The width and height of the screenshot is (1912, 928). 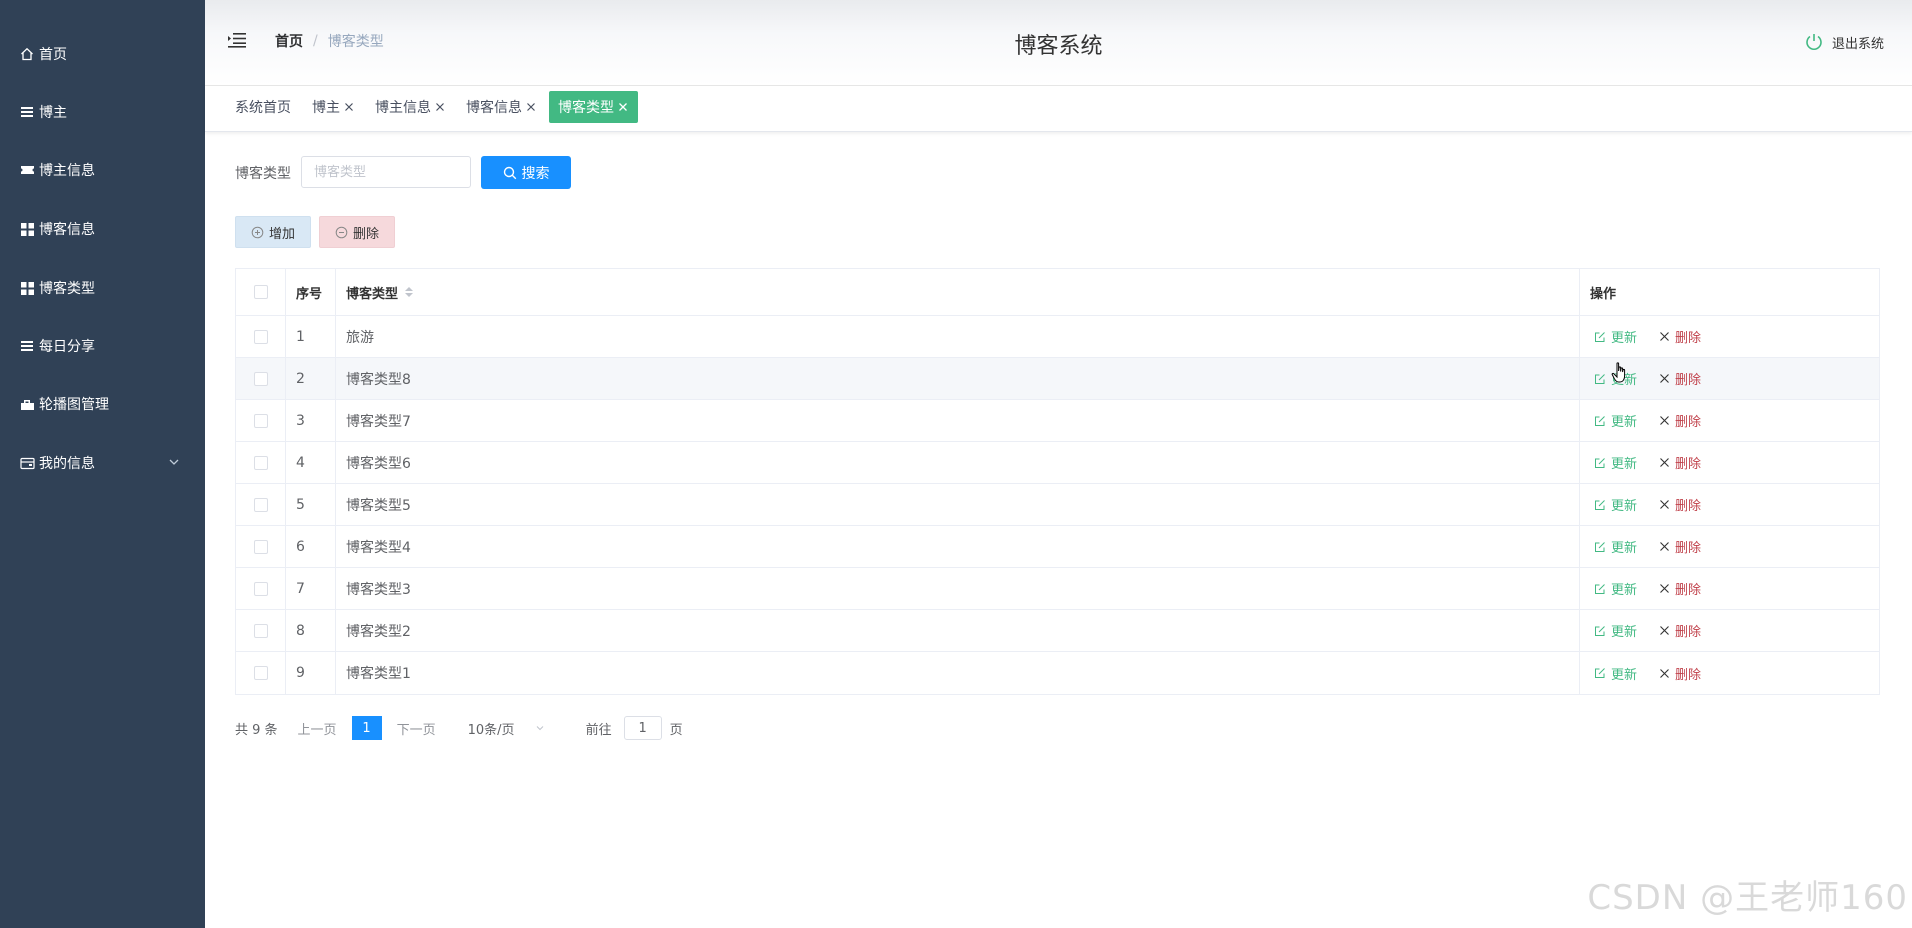 I want to click on page-number-button: 1, so click(x=366, y=728).